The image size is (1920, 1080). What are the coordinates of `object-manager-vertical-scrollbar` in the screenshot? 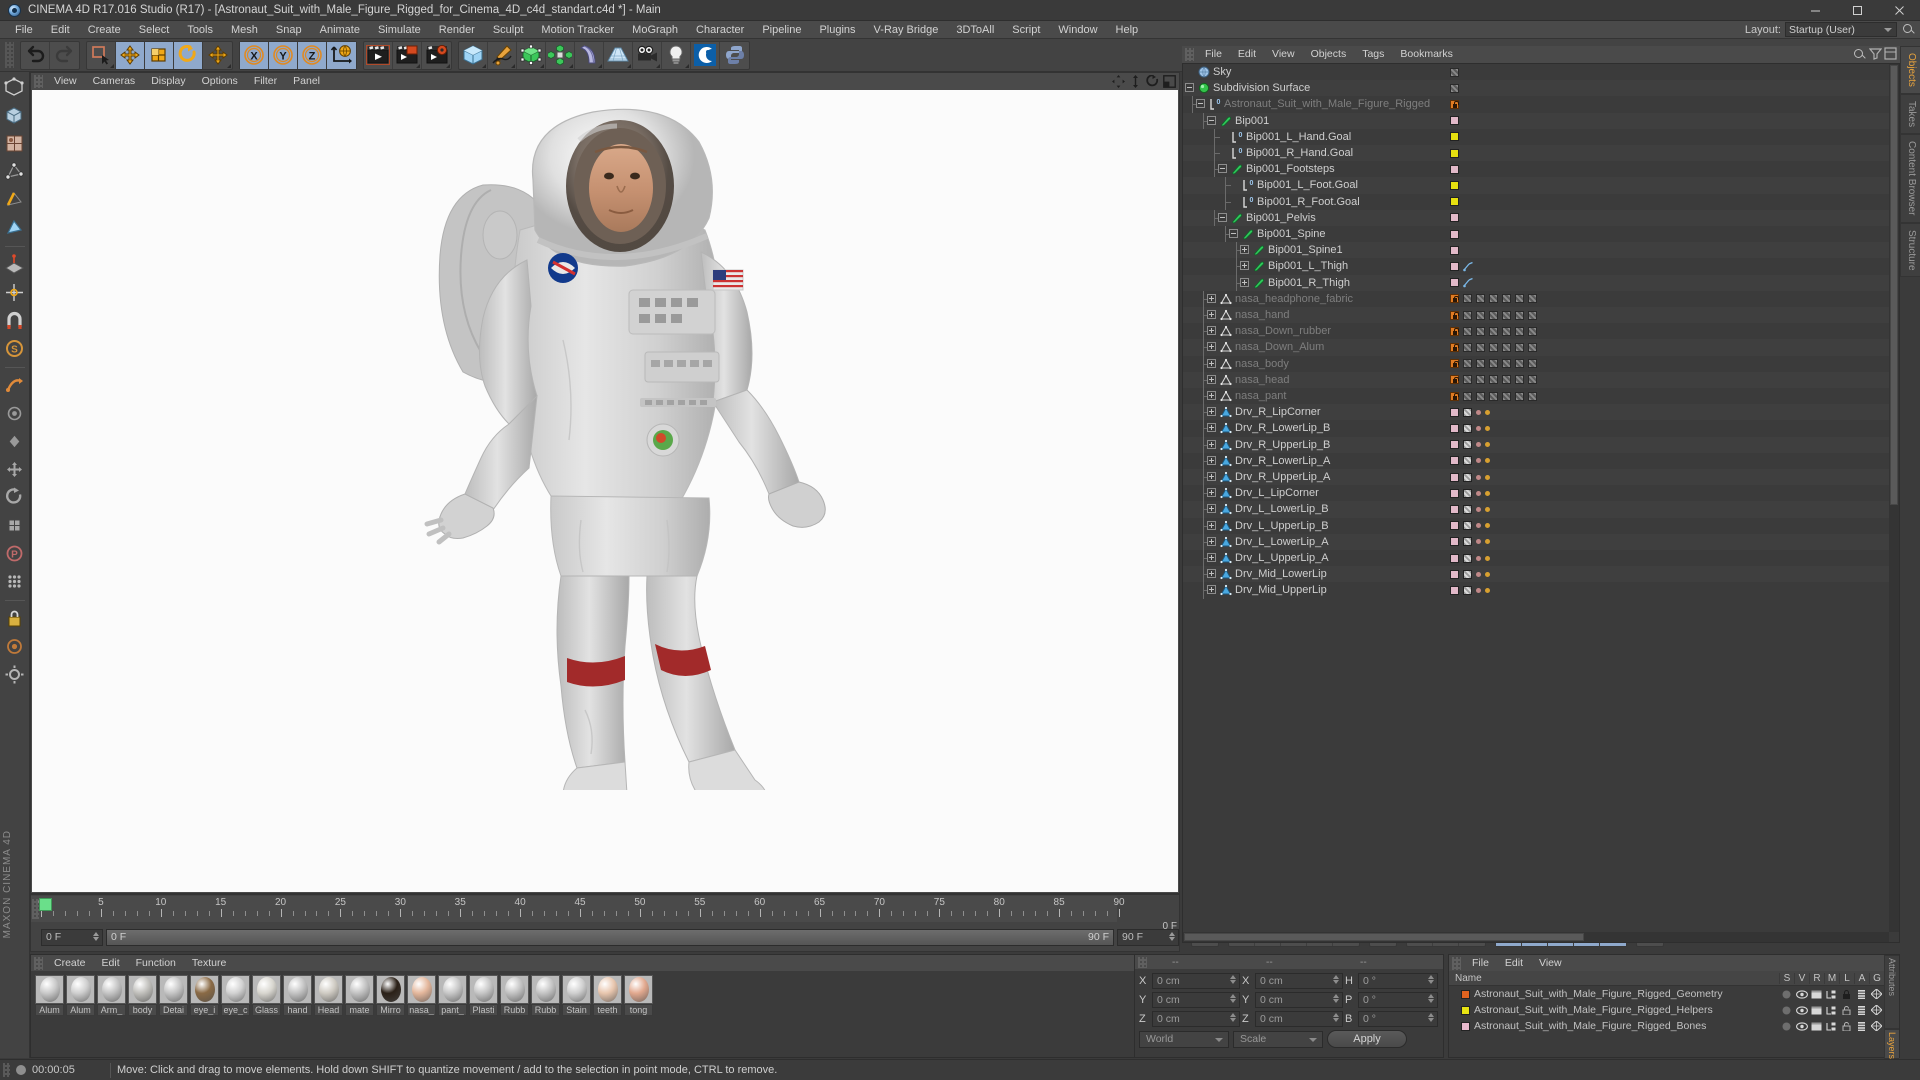 It's located at (1894, 498).